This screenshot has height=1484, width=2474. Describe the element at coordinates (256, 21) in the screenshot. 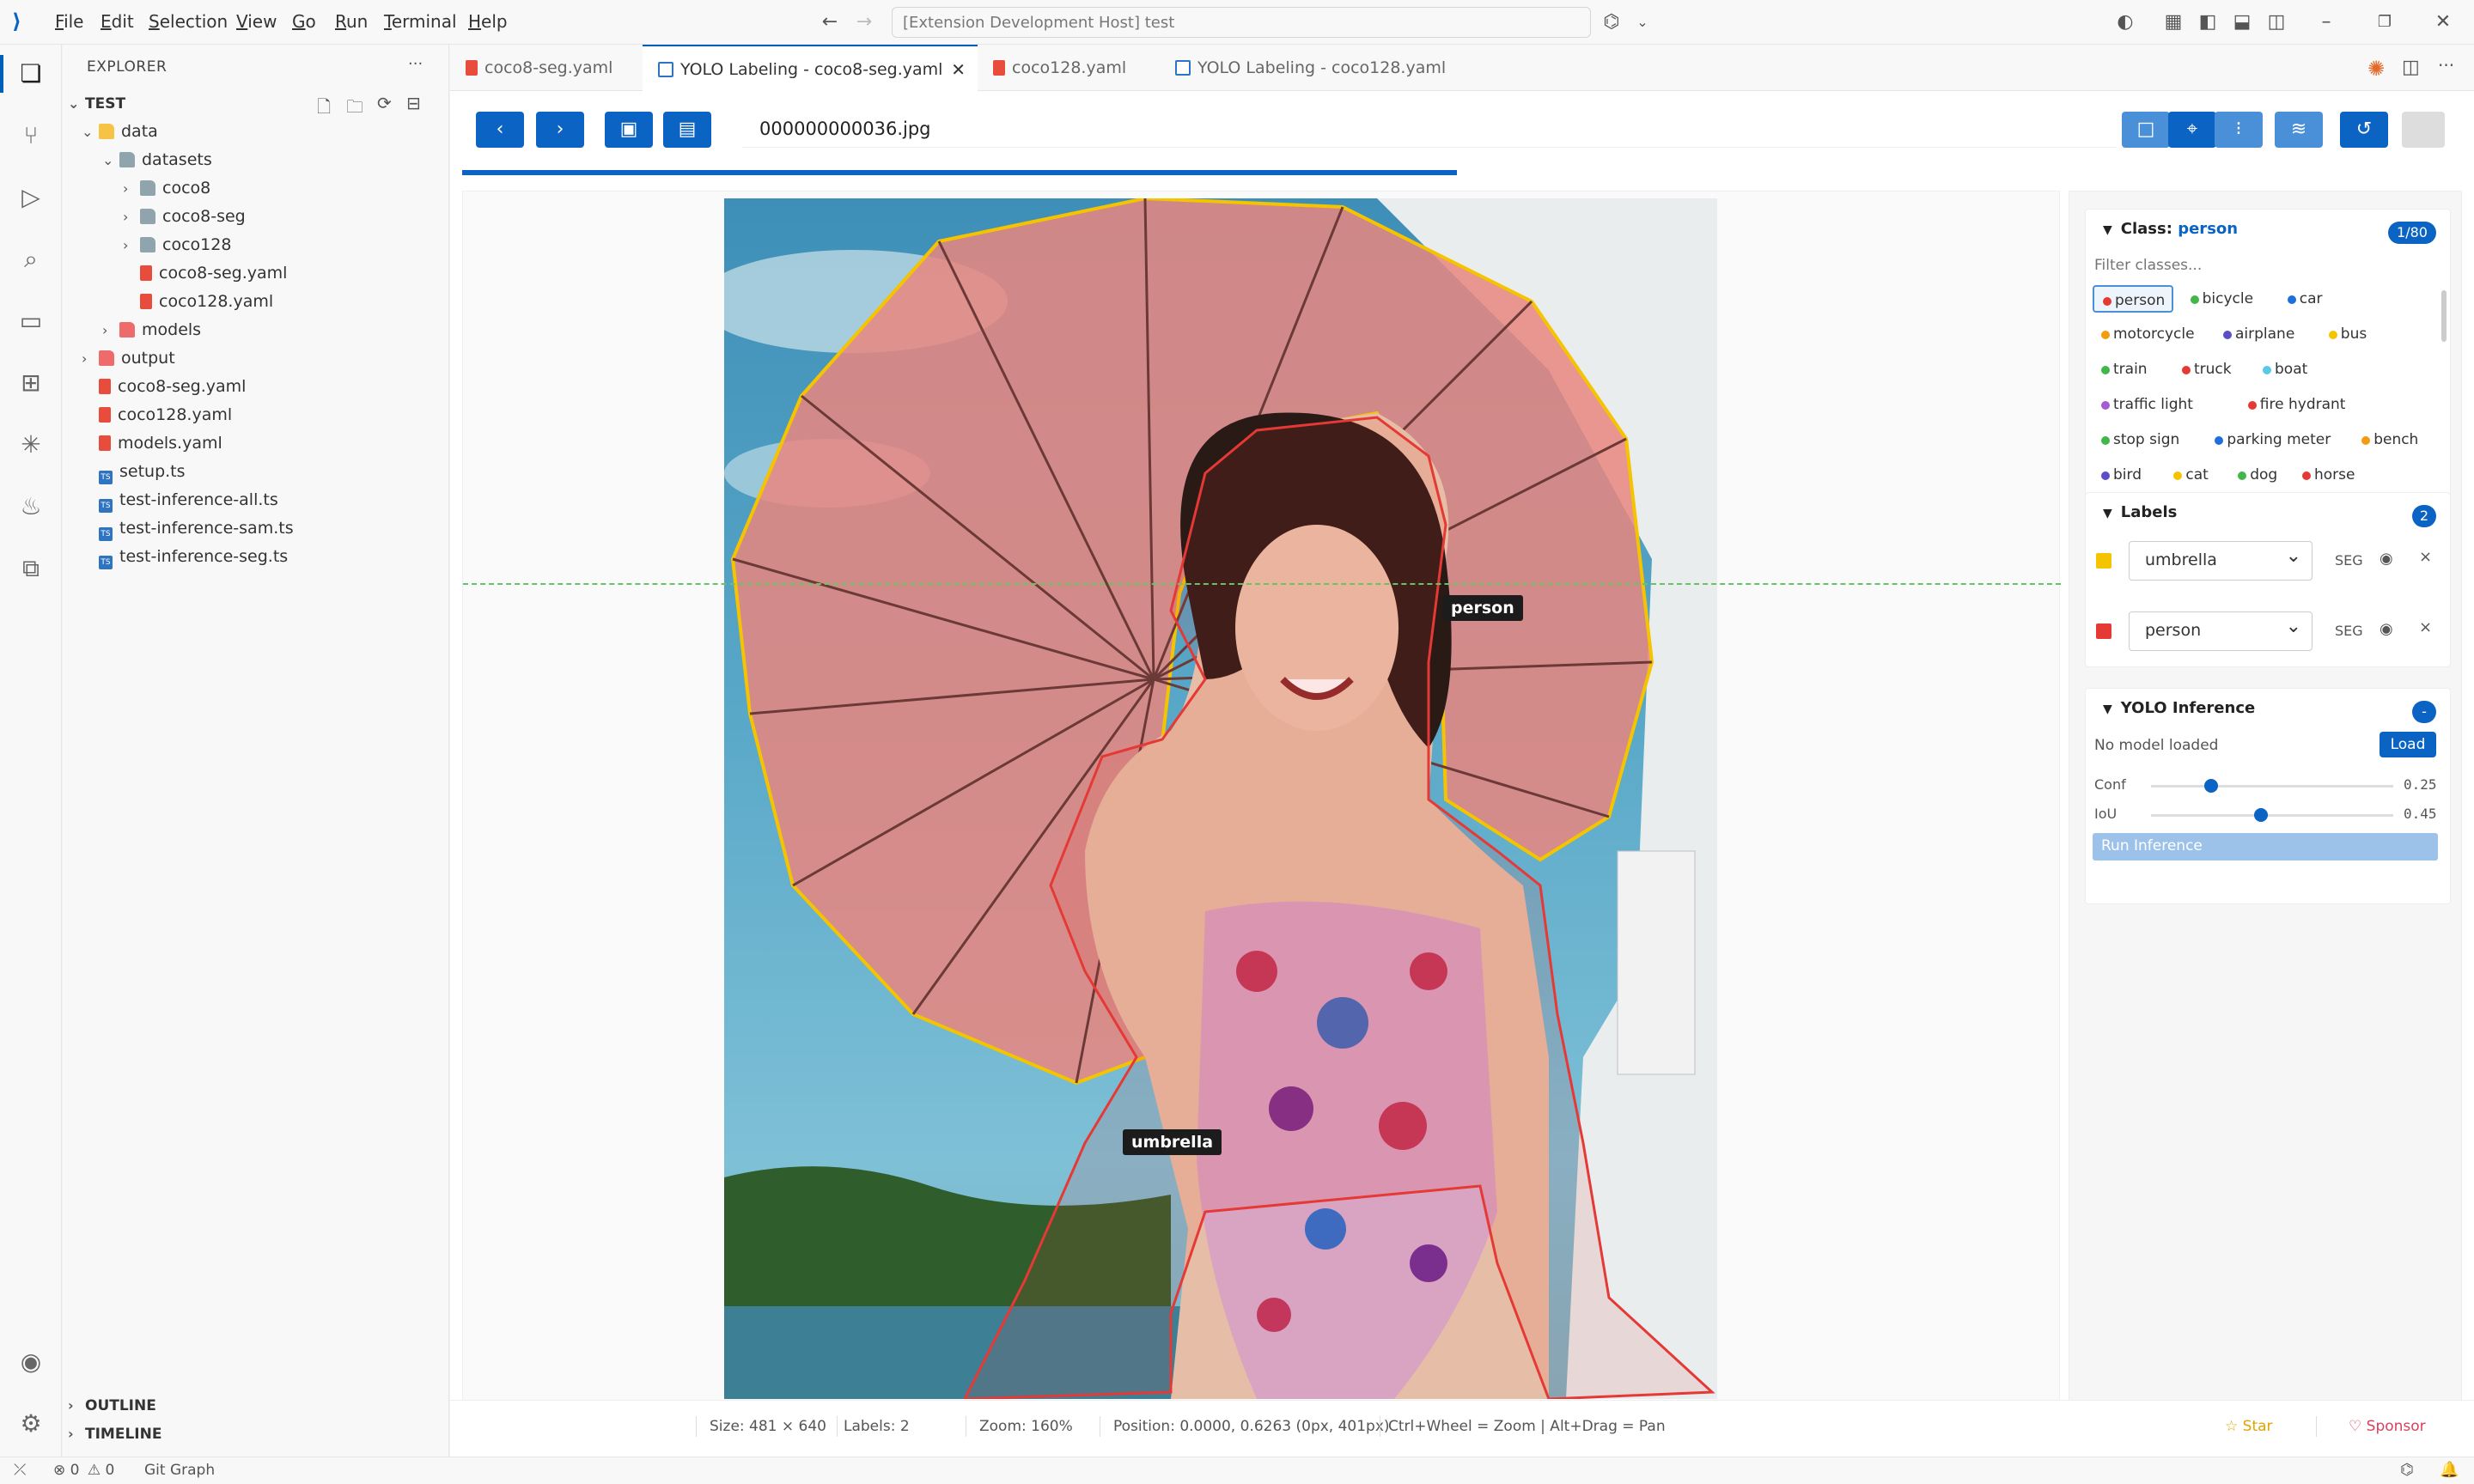

I see `menu-view: View` at that location.